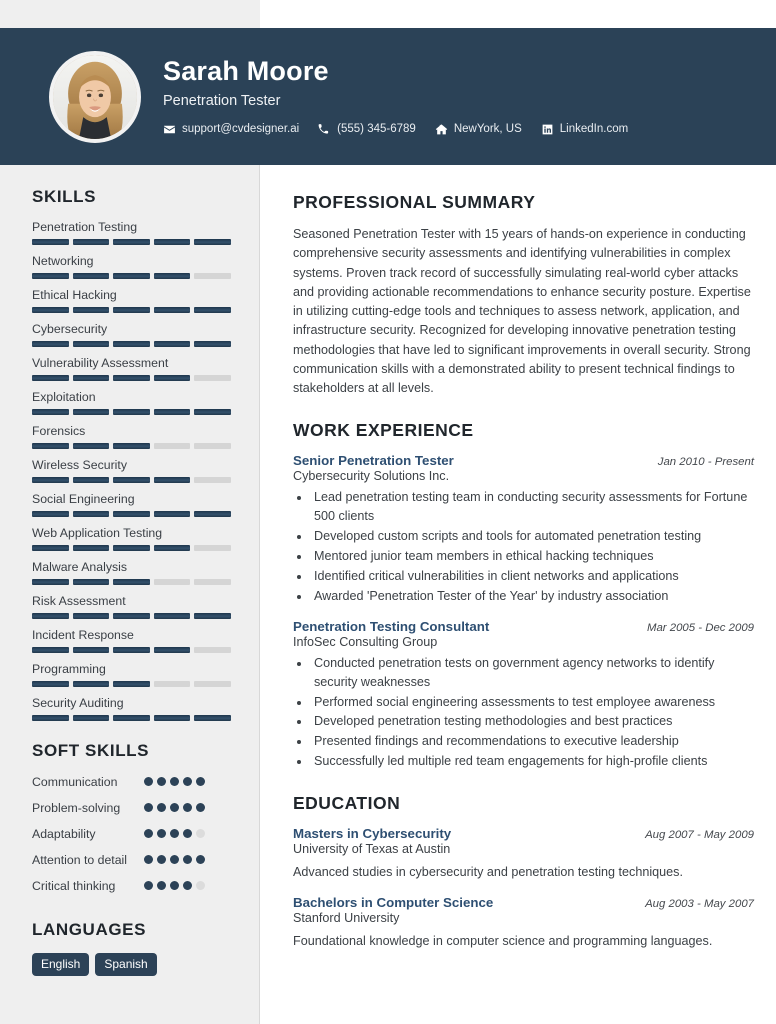  What do you see at coordinates (83, 499) in the screenshot?
I see `skill-label: Social Engineering` at bounding box center [83, 499].